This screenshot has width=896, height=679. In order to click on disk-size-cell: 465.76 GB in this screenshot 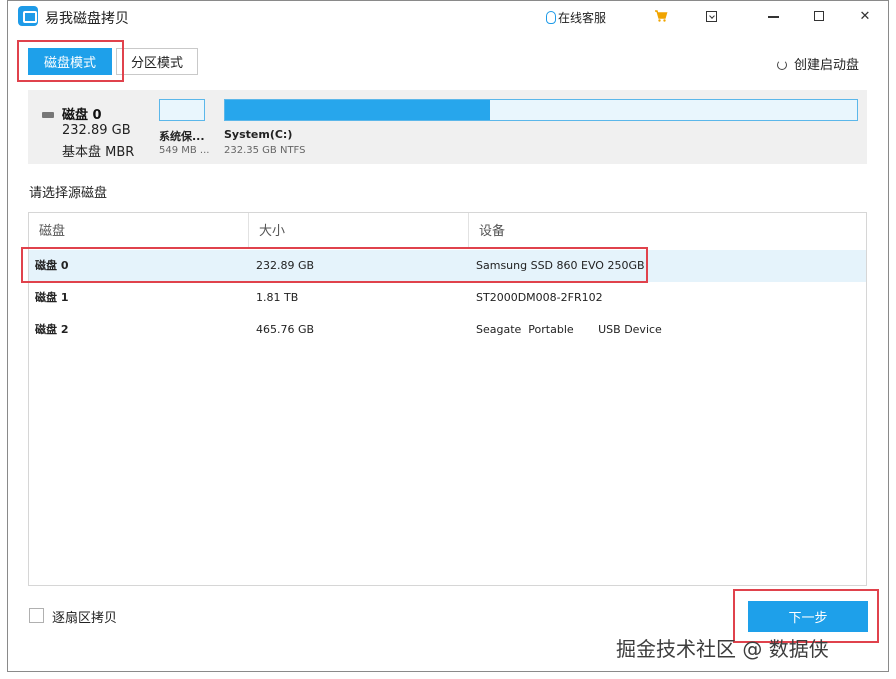, I will do `click(285, 329)`.